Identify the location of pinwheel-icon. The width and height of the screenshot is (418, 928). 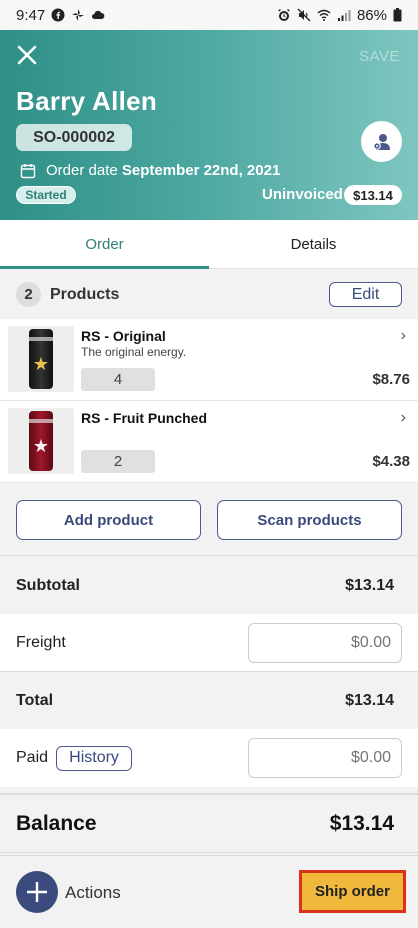
(78, 15).